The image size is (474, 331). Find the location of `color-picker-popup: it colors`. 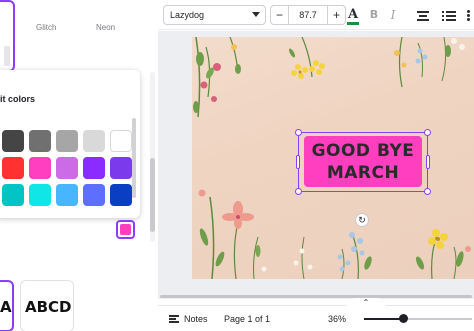

color-picker-popup: it colors is located at coordinates (70, 144).